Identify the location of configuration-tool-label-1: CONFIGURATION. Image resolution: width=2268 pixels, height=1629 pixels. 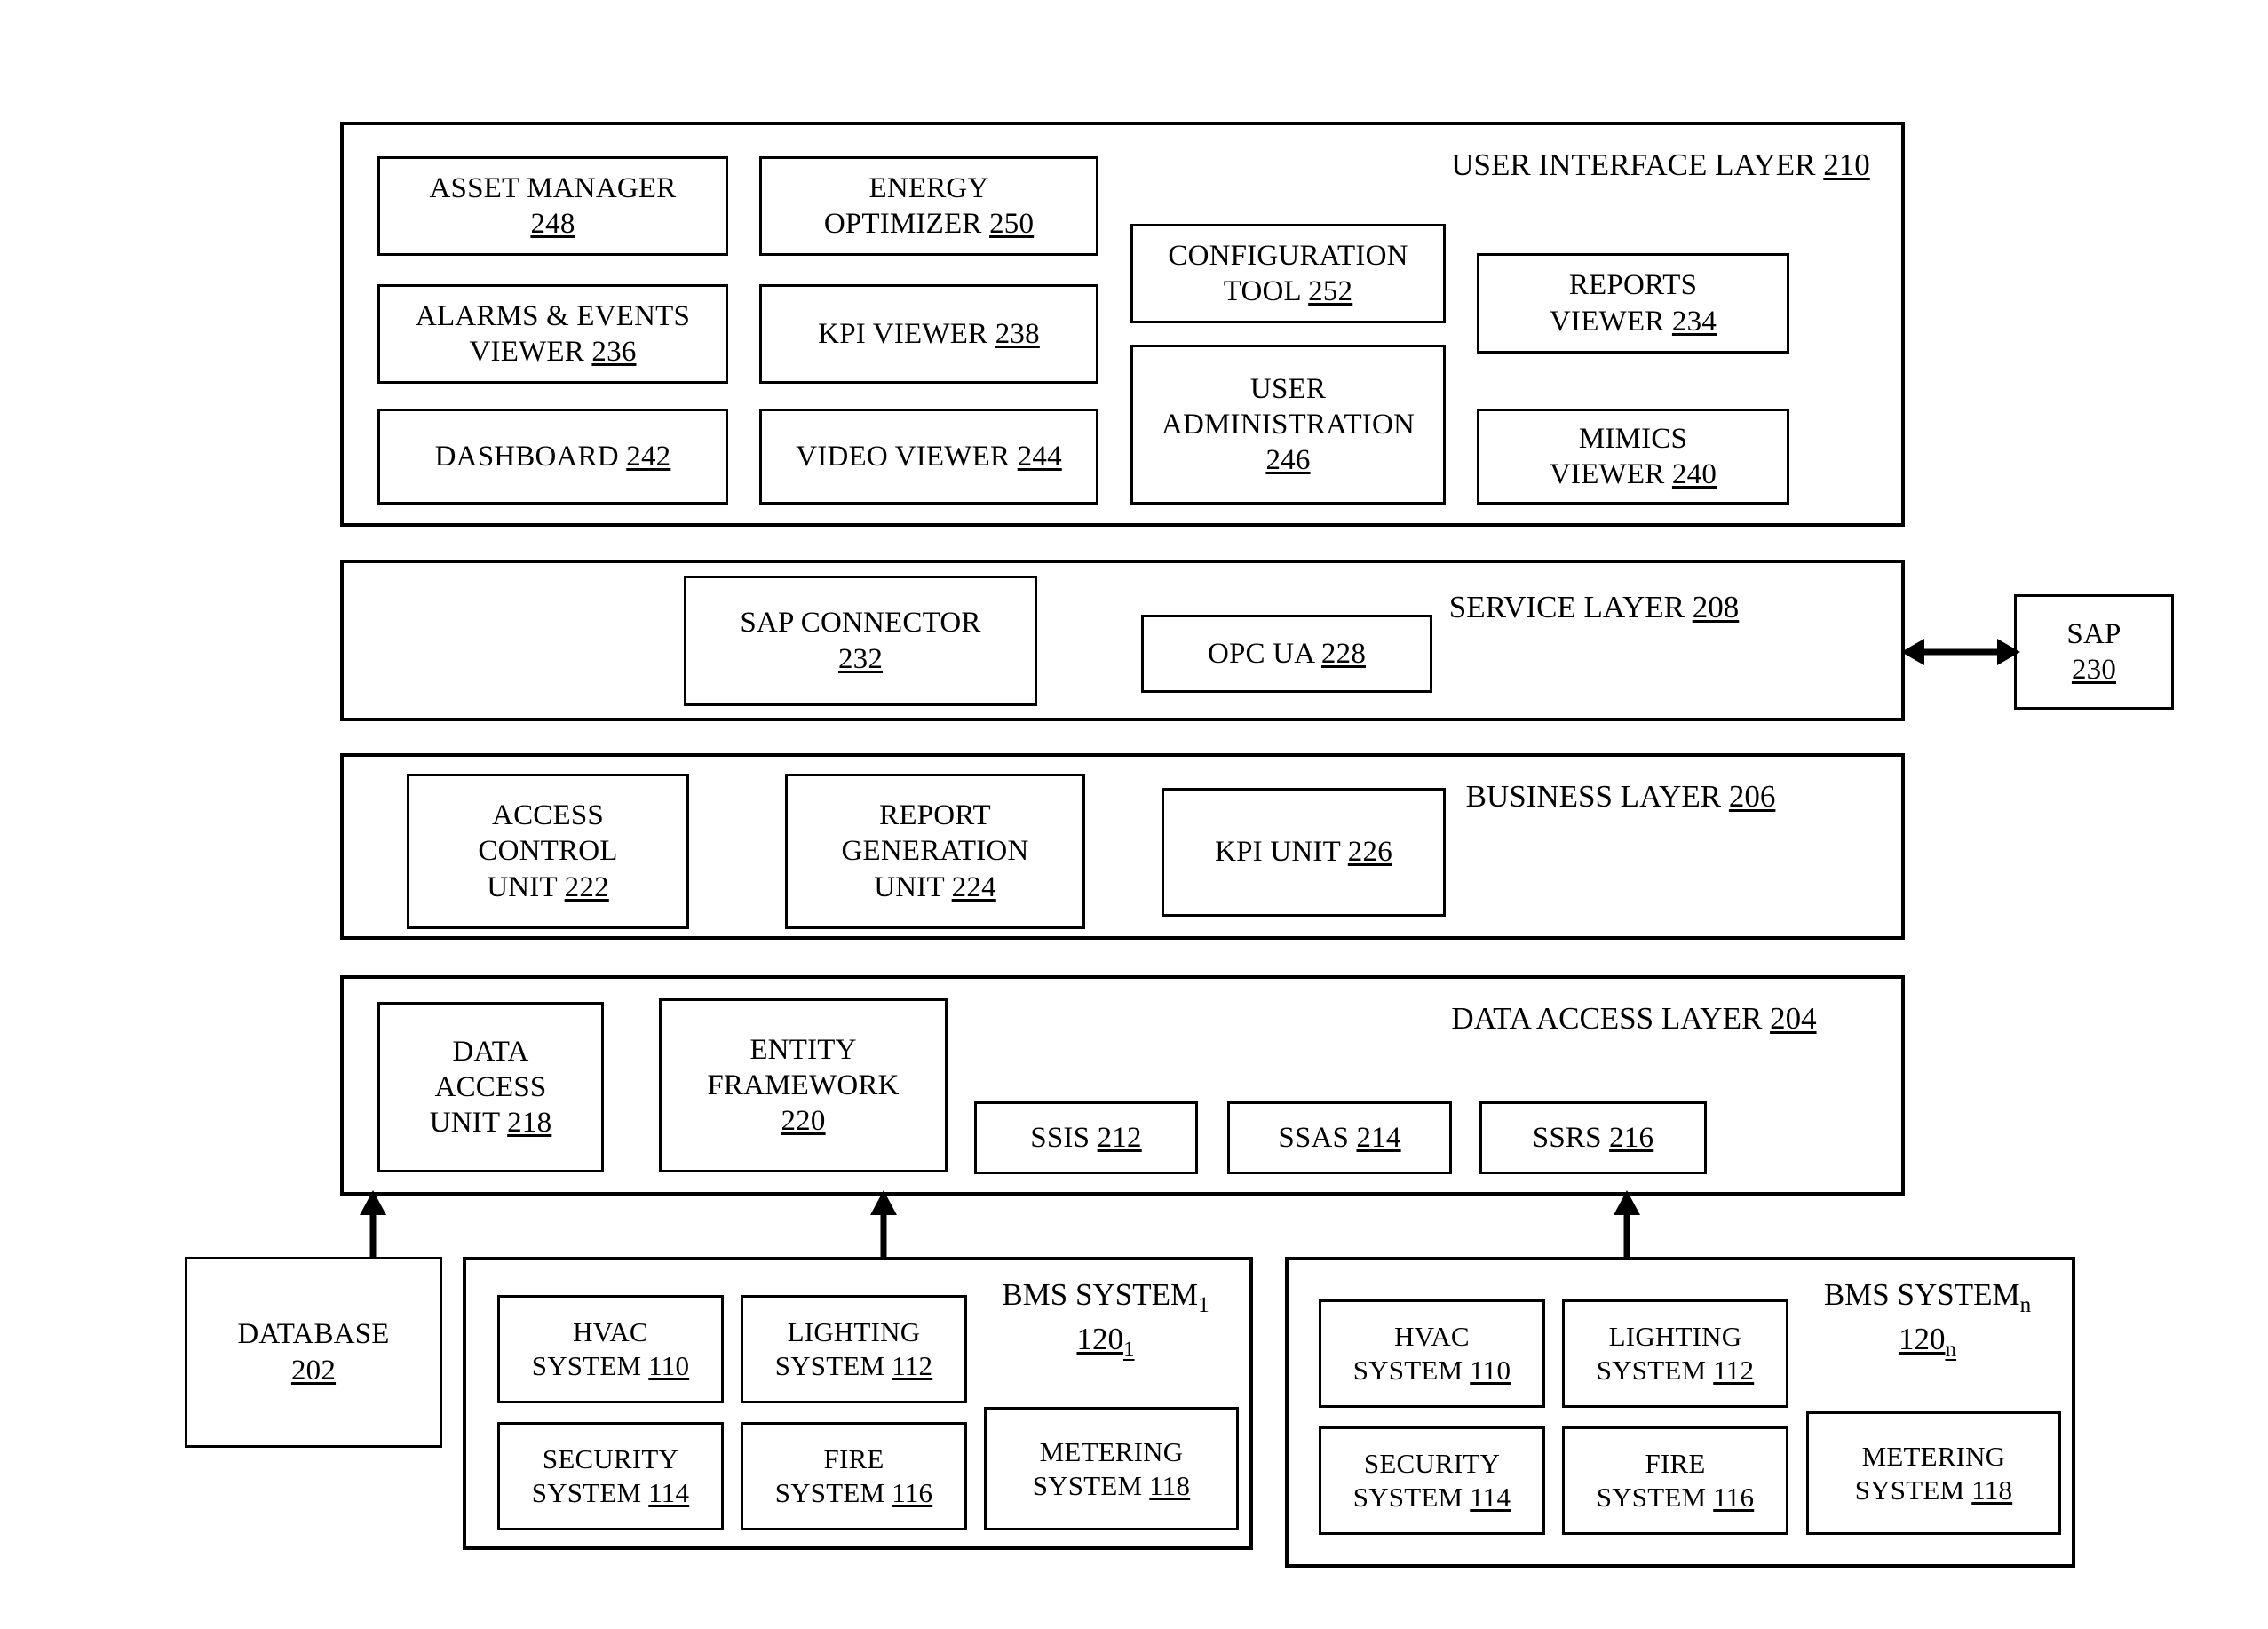
(1288, 255).